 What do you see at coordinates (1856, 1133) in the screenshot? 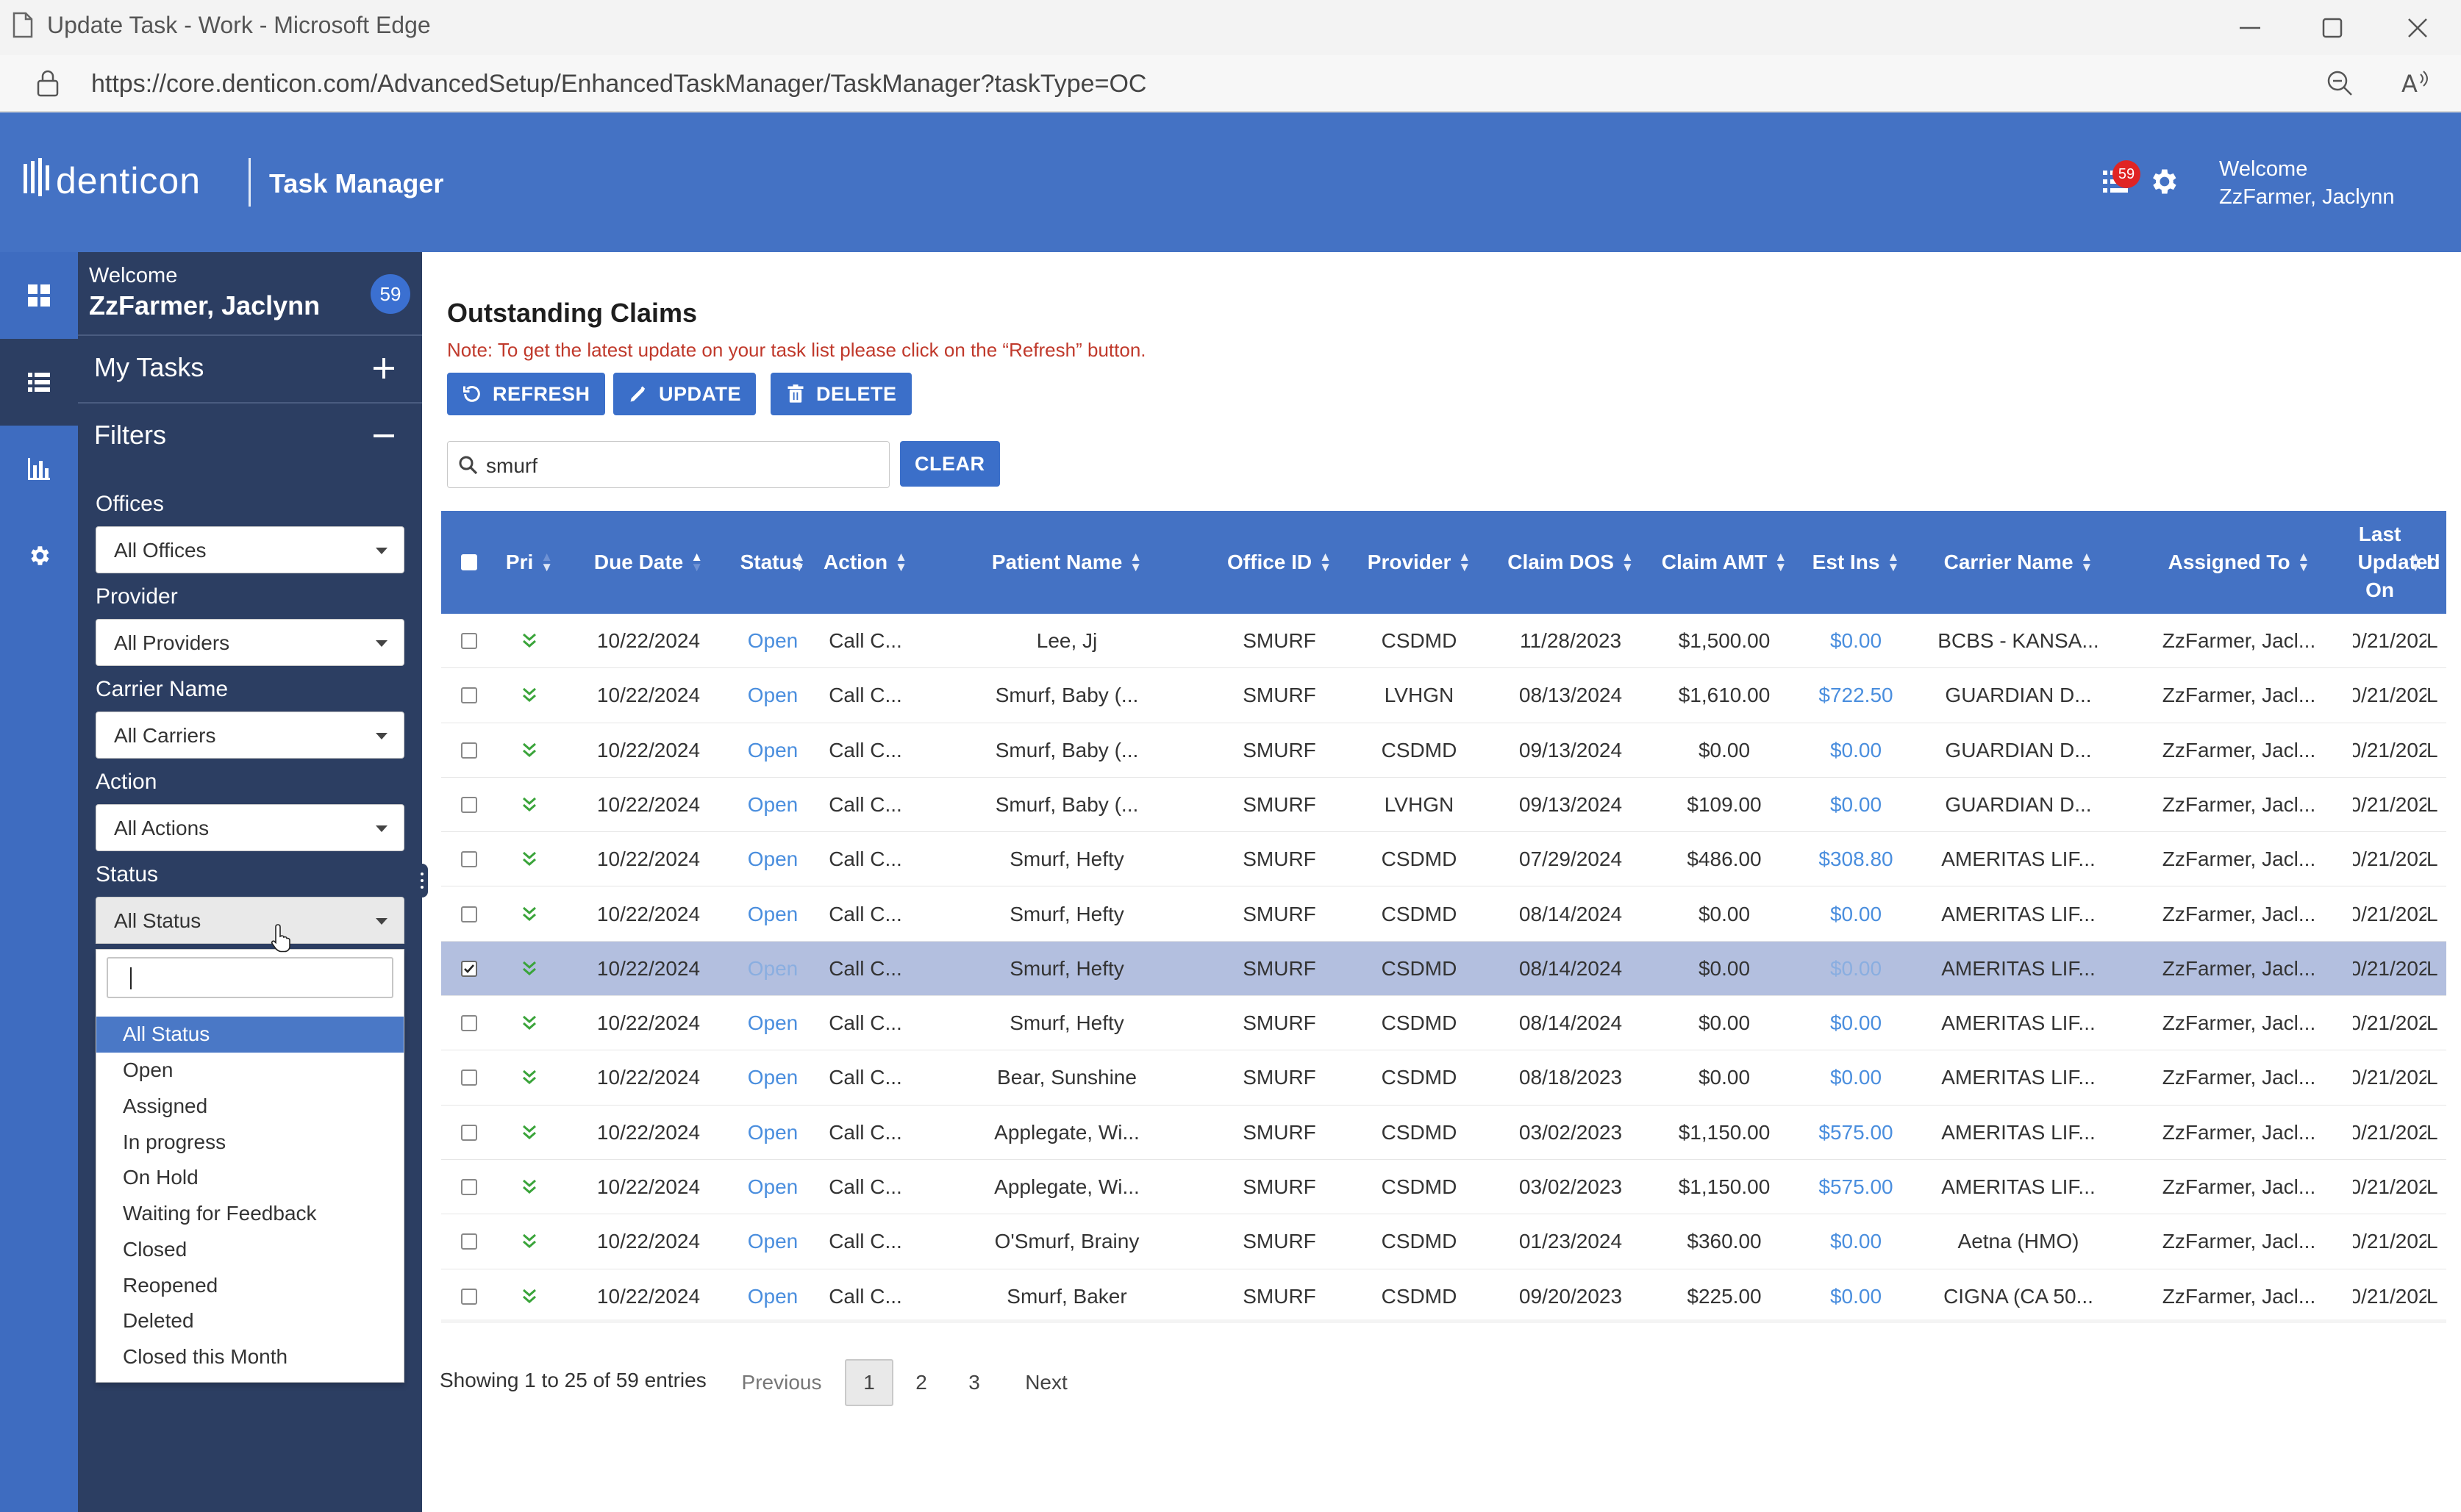
I see `cell-est: $575.00` at bounding box center [1856, 1133].